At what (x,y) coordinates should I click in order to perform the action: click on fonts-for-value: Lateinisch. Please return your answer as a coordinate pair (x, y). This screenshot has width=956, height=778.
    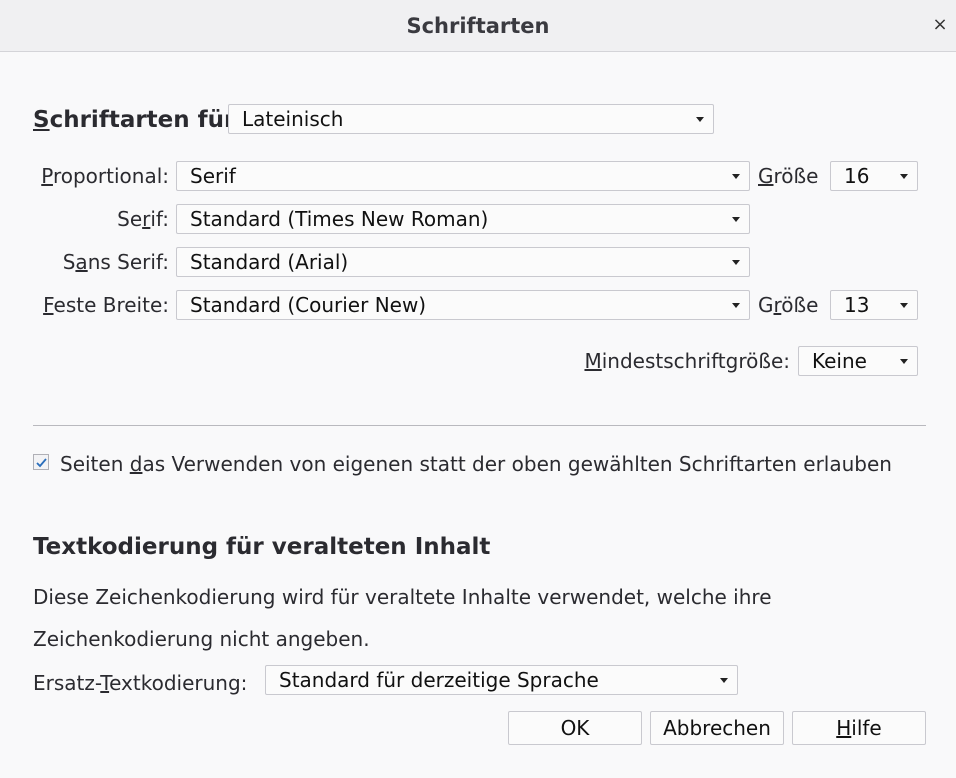
    Looking at the image, I should click on (293, 119).